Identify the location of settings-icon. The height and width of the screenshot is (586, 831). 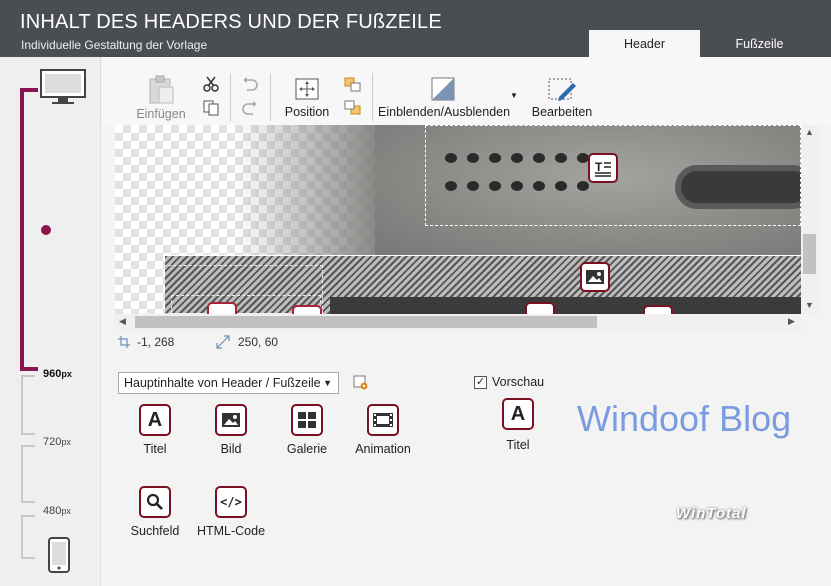
(361, 383).